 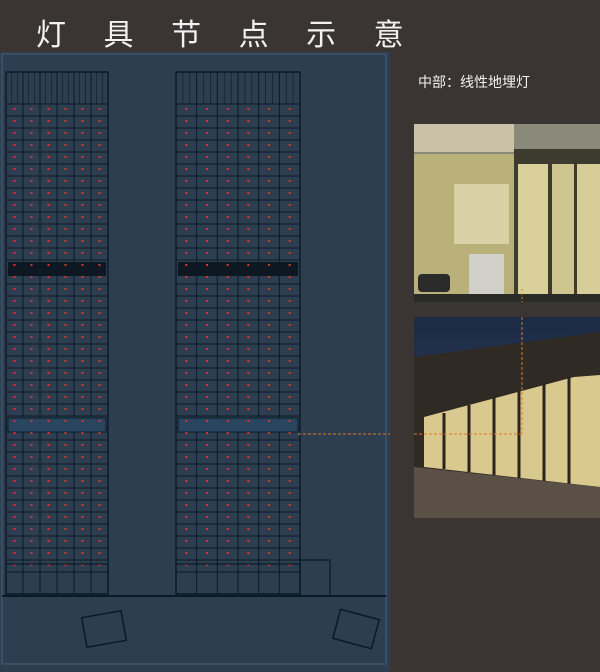 What do you see at coordinates (507, 417) in the screenshot?
I see `photo-plaza-night` at bounding box center [507, 417].